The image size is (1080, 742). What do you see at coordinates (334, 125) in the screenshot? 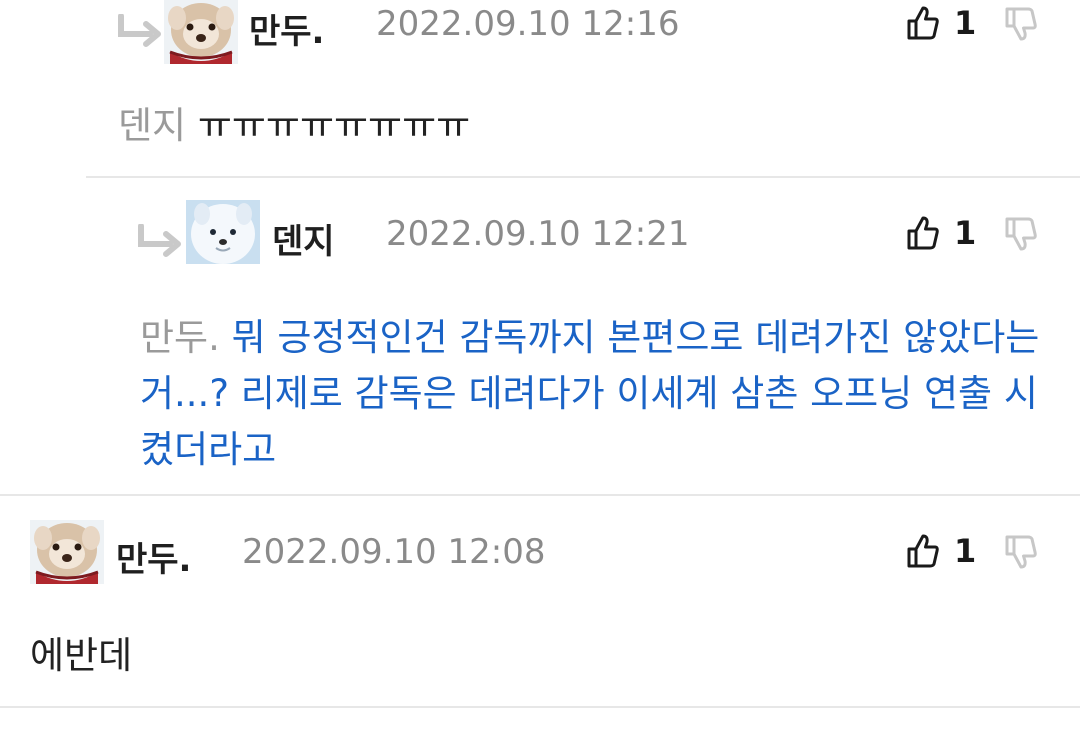
I see `comment-text: ㅠㅠㅠㅠㅠㅠㅠㅠ` at bounding box center [334, 125].